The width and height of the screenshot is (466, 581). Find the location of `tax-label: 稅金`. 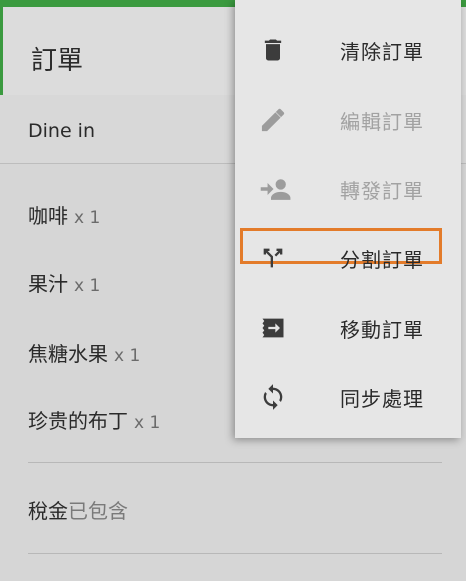

tax-label: 稅金 is located at coordinates (48, 511).